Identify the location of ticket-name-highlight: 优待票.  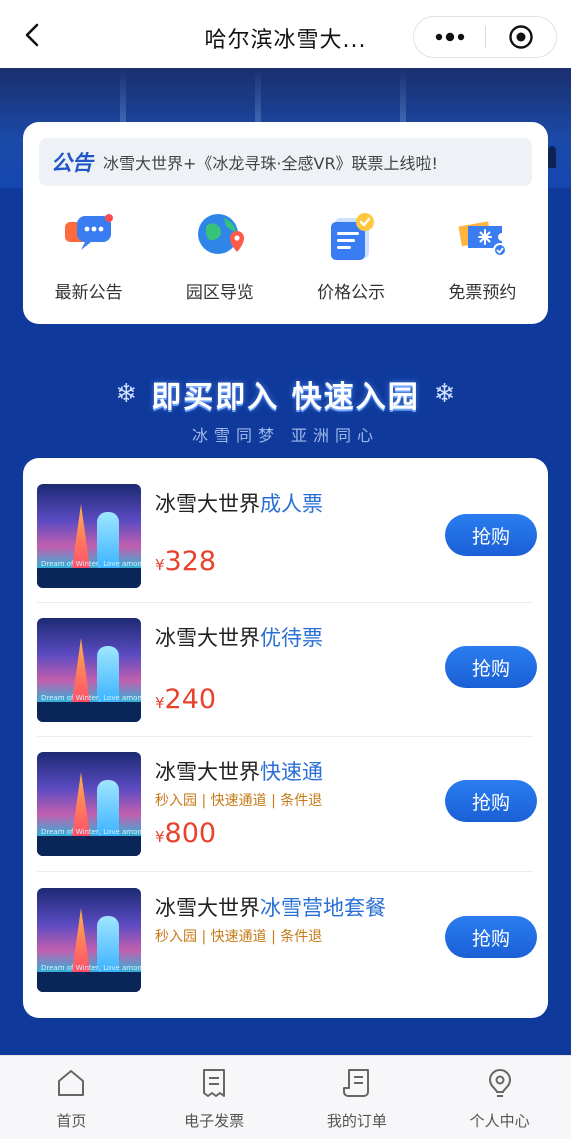
(291, 638).